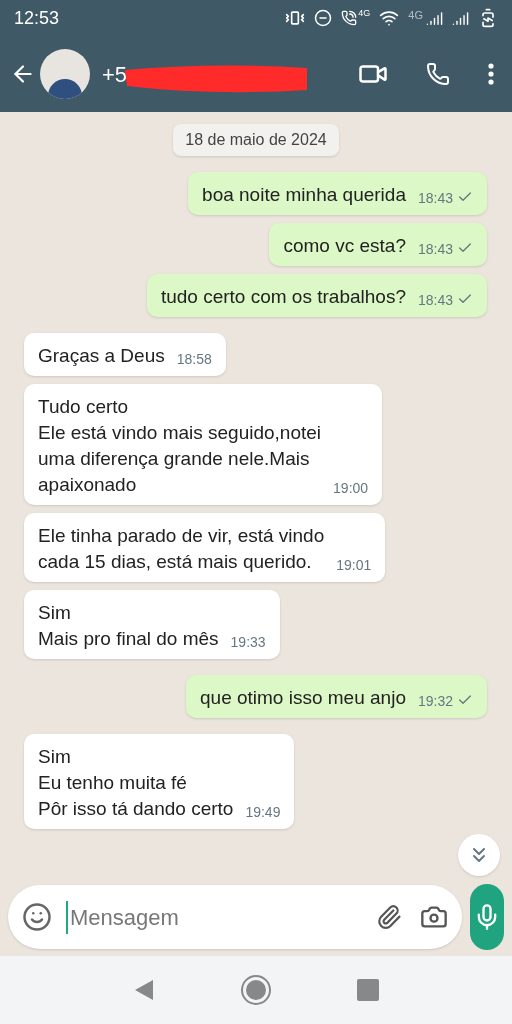 The height and width of the screenshot is (1024, 512). What do you see at coordinates (389, 18) in the screenshot?
I see `wifi-icon` at bounding box center [389, 18].